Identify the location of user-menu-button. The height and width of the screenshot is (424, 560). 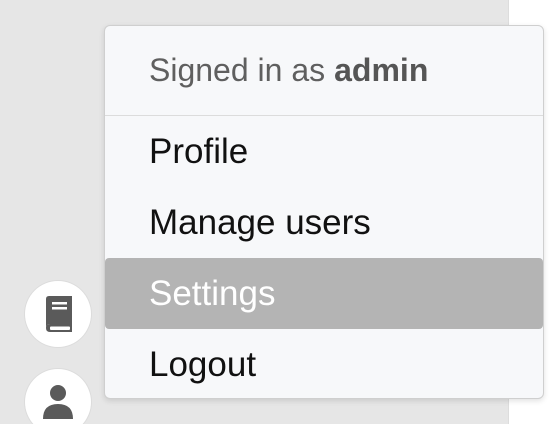
(58, 396).